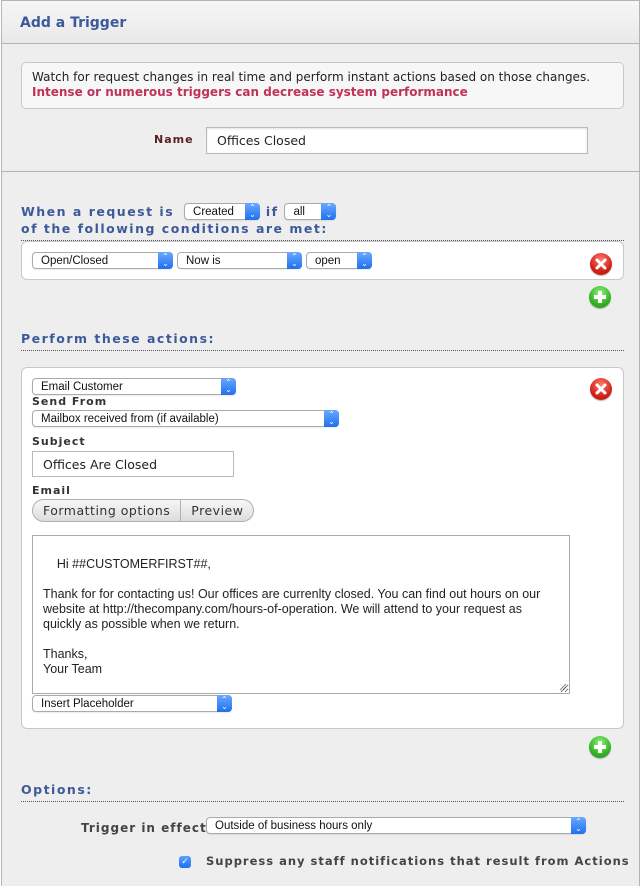  Describe the element at coordinates (239, 260) in the screenshot. I see `condition-operator-select: Now is ⌃ ⌄` at that location.